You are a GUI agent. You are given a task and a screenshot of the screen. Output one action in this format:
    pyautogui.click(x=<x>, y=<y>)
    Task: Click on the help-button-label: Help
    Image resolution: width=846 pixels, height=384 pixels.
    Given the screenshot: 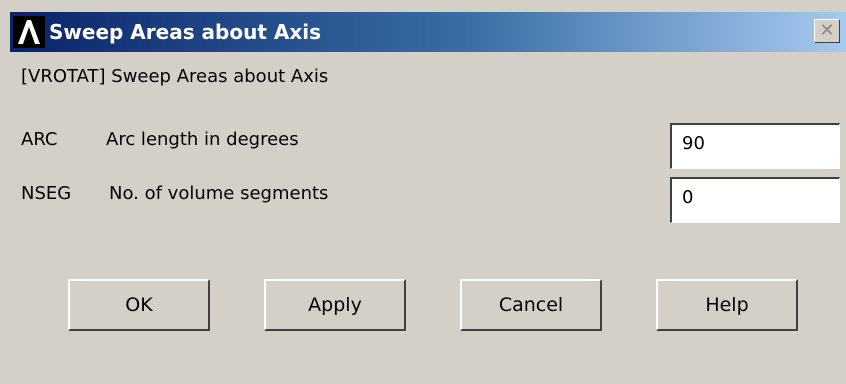 What is the action you would take?
    pyautogui.click(x=727, y=305)
    